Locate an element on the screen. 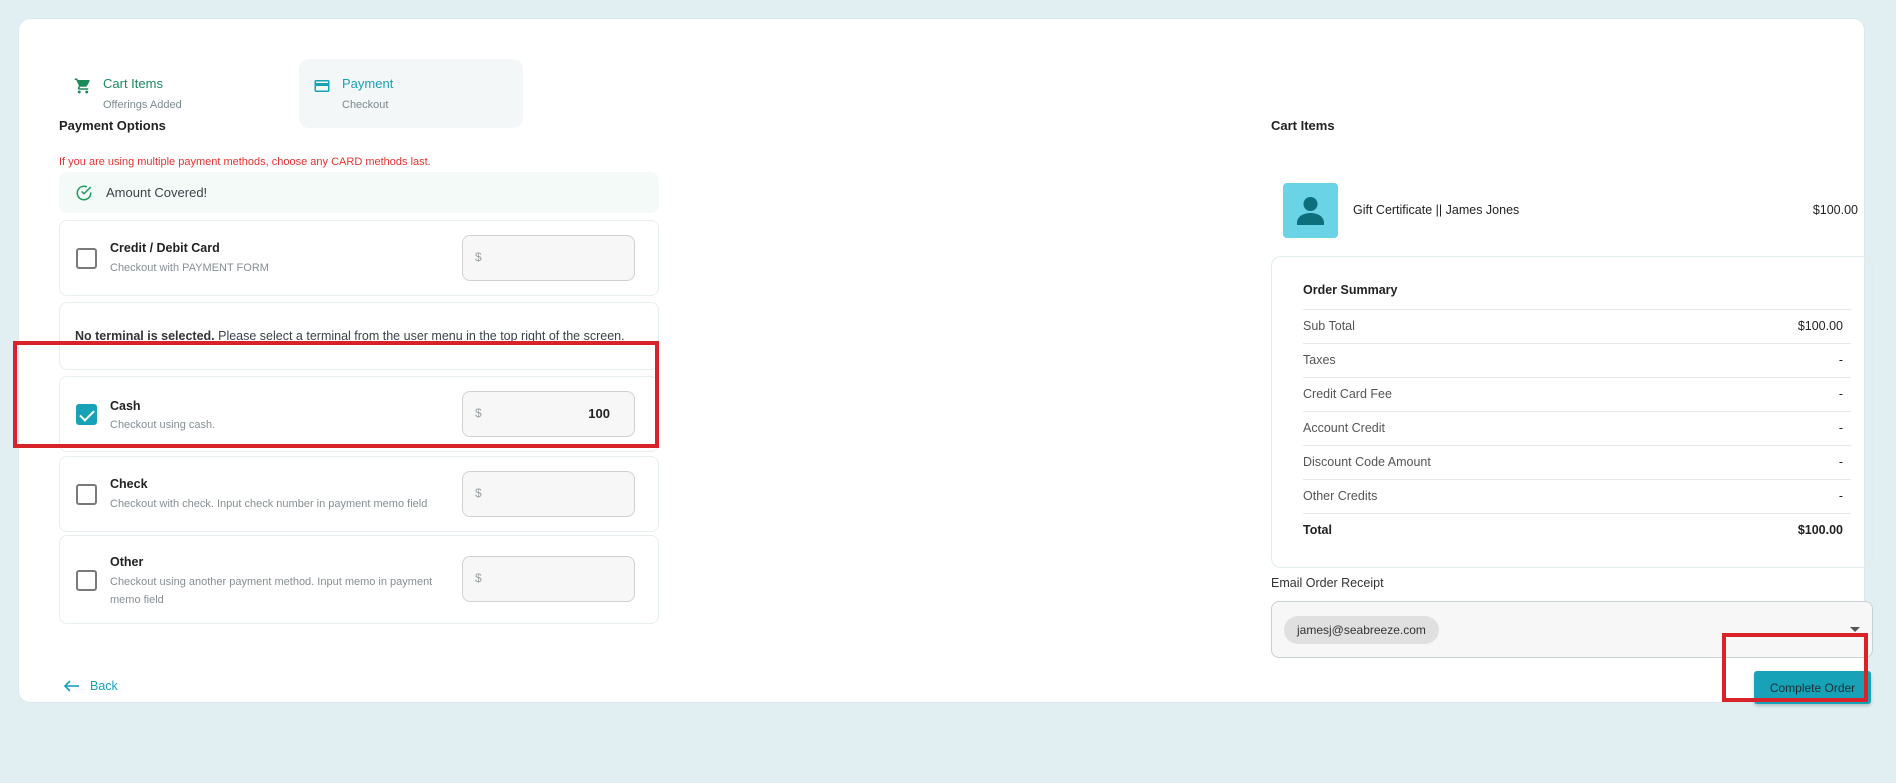 The width and height of the screenshot is (1896, 783). step-payment: Payment Checkout is located at coordinates (353, 93).